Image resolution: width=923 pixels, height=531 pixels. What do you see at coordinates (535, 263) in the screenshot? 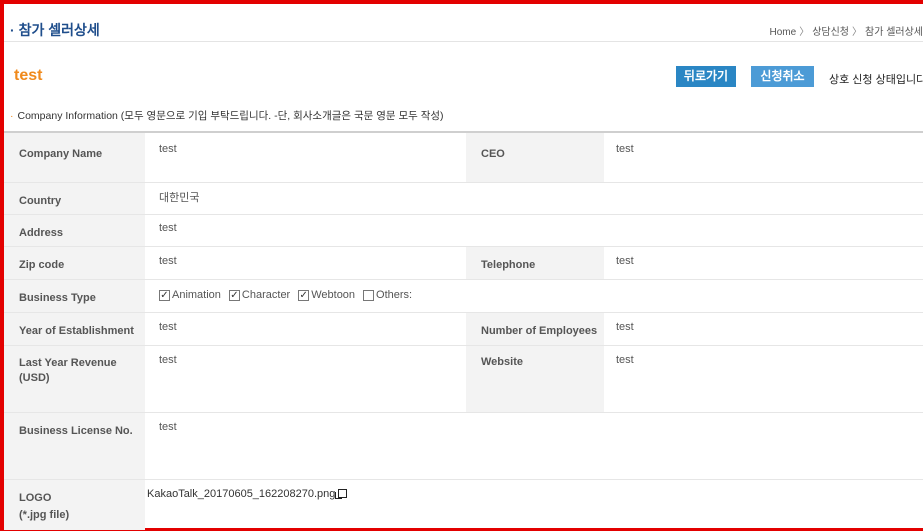
I see `telephone-label: Telephone` at bounding box center [535, 263].